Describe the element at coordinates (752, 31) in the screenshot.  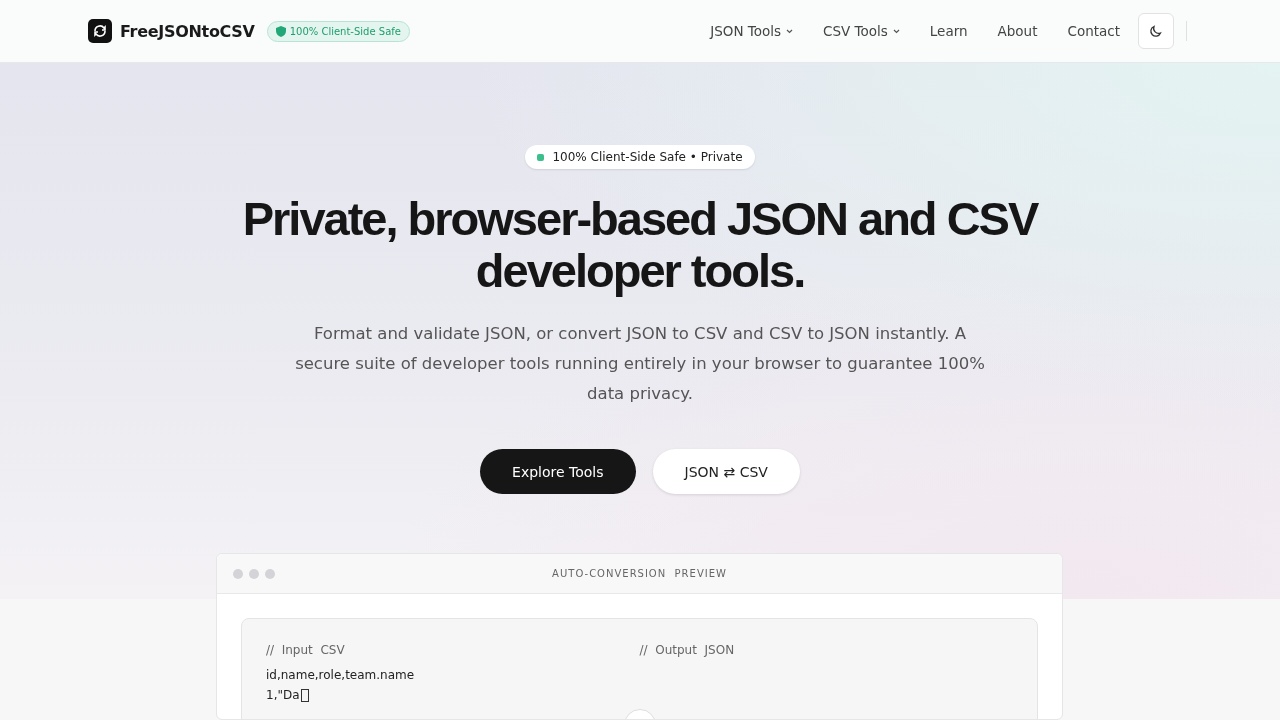
I see `nav-link: JSON Tools` at that location.